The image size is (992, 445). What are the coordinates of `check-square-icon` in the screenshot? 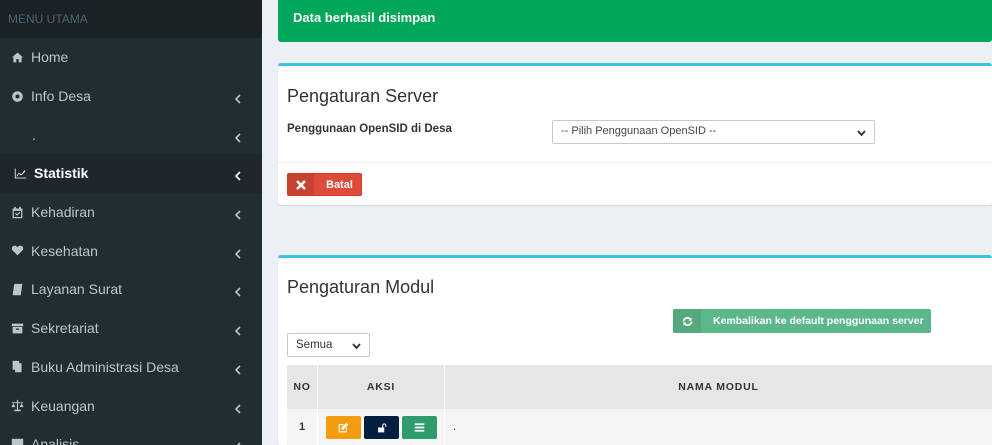 It's located at (17, 441).